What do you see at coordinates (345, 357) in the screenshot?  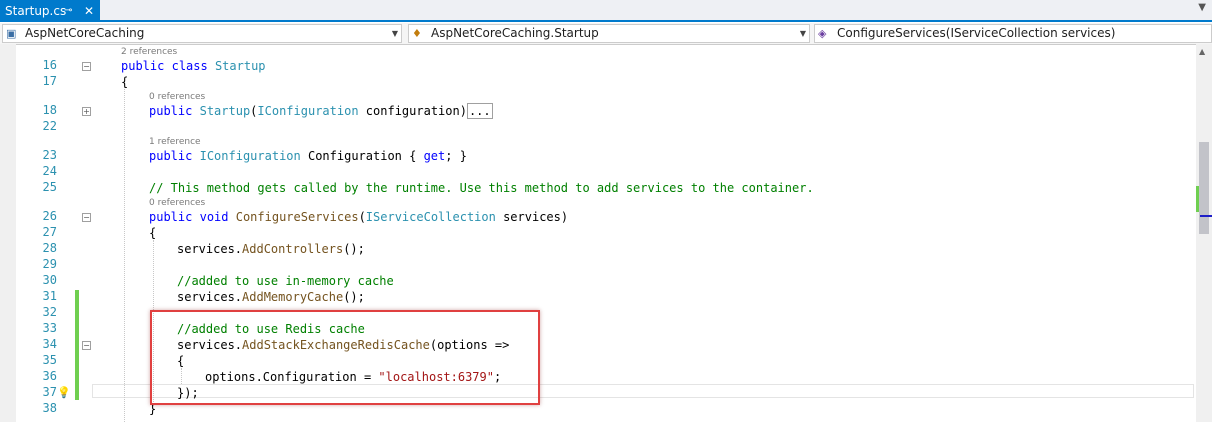 I see `highlight-annotation-box` at bounding box center [345, 357].